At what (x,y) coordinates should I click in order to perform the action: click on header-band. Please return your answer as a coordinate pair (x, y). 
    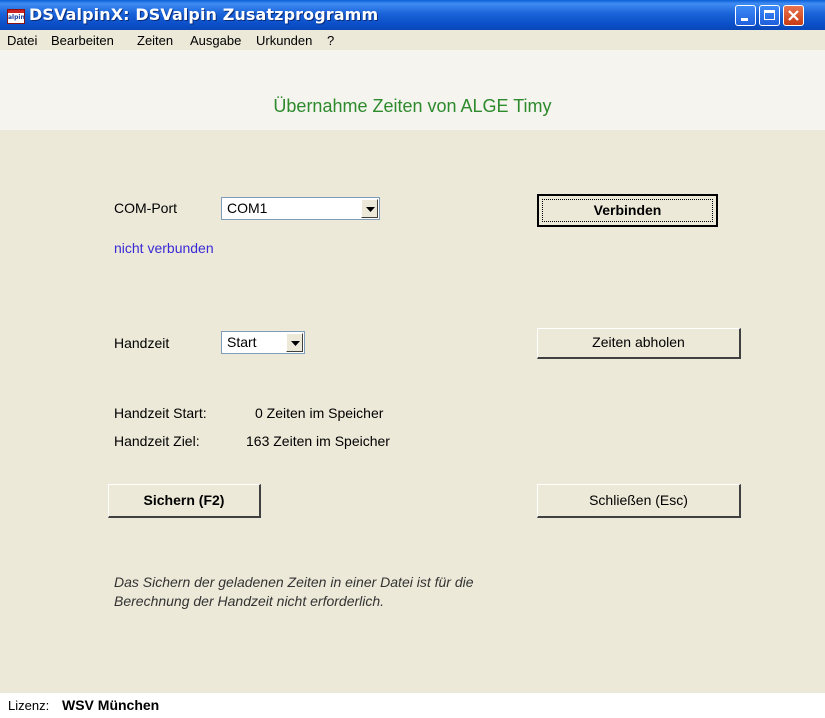
    Looking at the image, I should click on (412, 90).